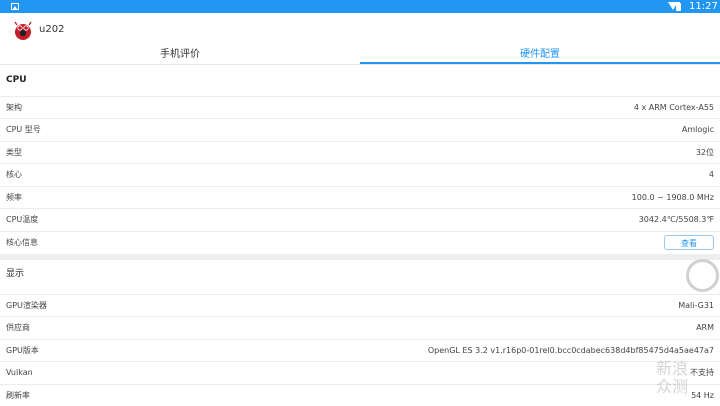 The height and width of the screenshot is (406, 720). I want to click on section-title: 显示, so click(15, 274).